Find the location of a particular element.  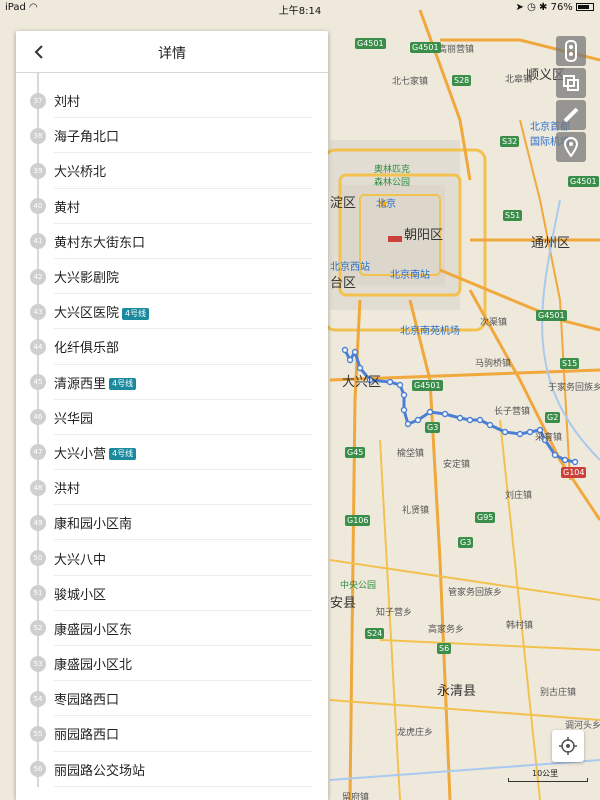

shield-g4501c: G4501 is located at coordinates (551, 315).